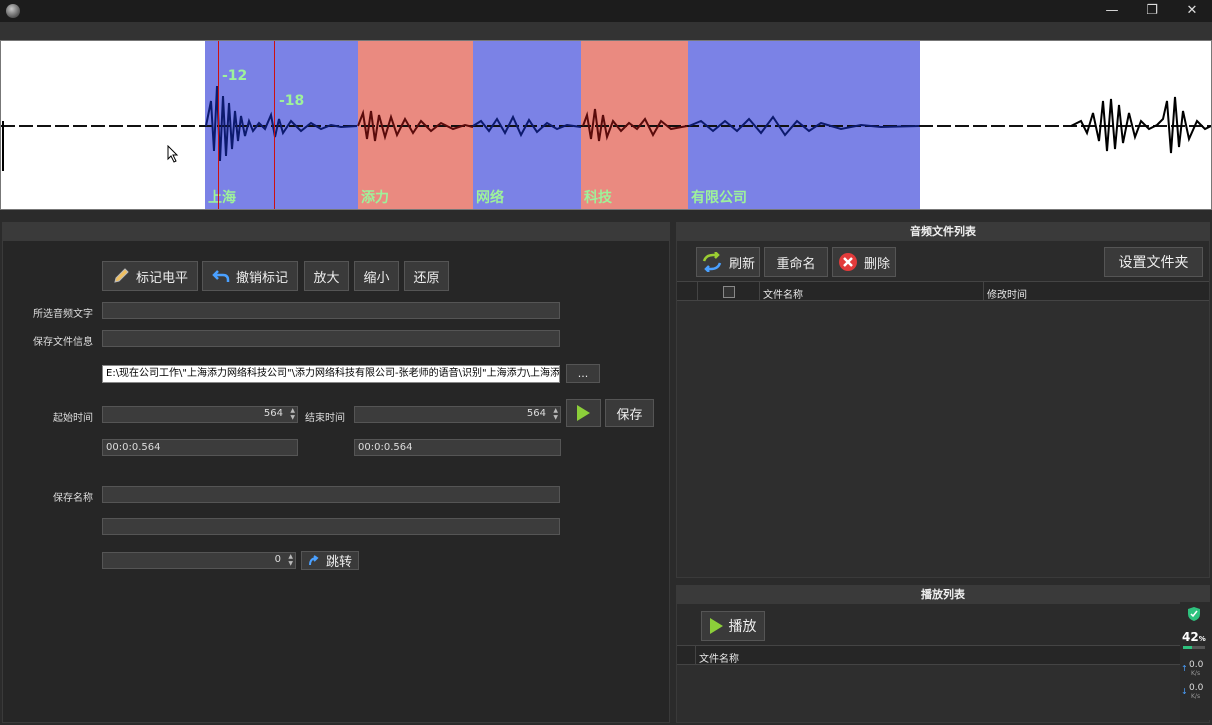 This screenshot has width=1212, height=725. What do you see at coordinates (1184, 691) in the screenshot?
I see `download-arrow-icon: ↓` at bounding box center [1184, 691].